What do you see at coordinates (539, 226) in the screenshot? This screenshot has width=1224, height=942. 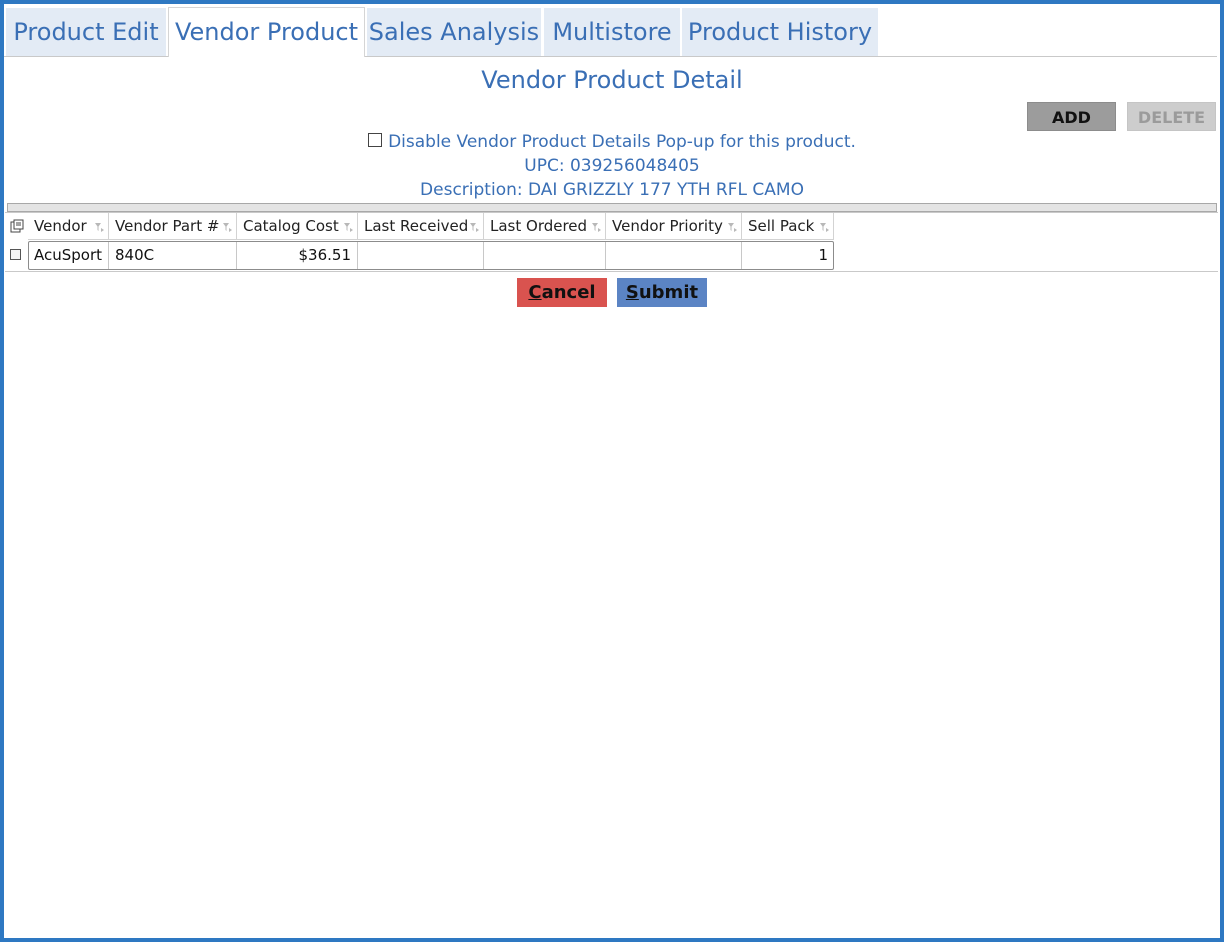 I see `column-label: Last Ordered` at bounding box center [539, 226].